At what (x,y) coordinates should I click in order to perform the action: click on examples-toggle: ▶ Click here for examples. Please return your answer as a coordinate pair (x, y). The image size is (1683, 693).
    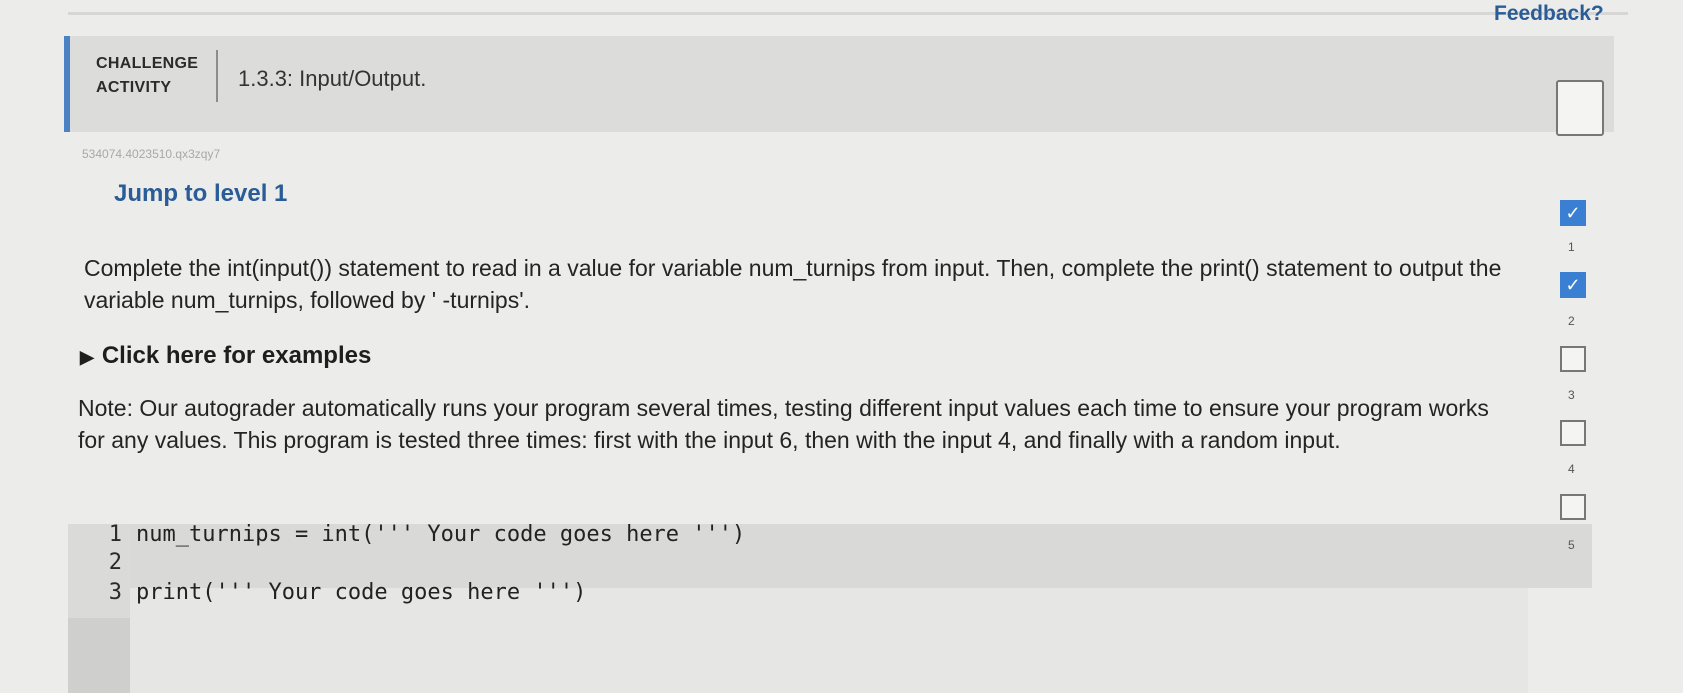
    Looking at the image, I should click on (225, 356).